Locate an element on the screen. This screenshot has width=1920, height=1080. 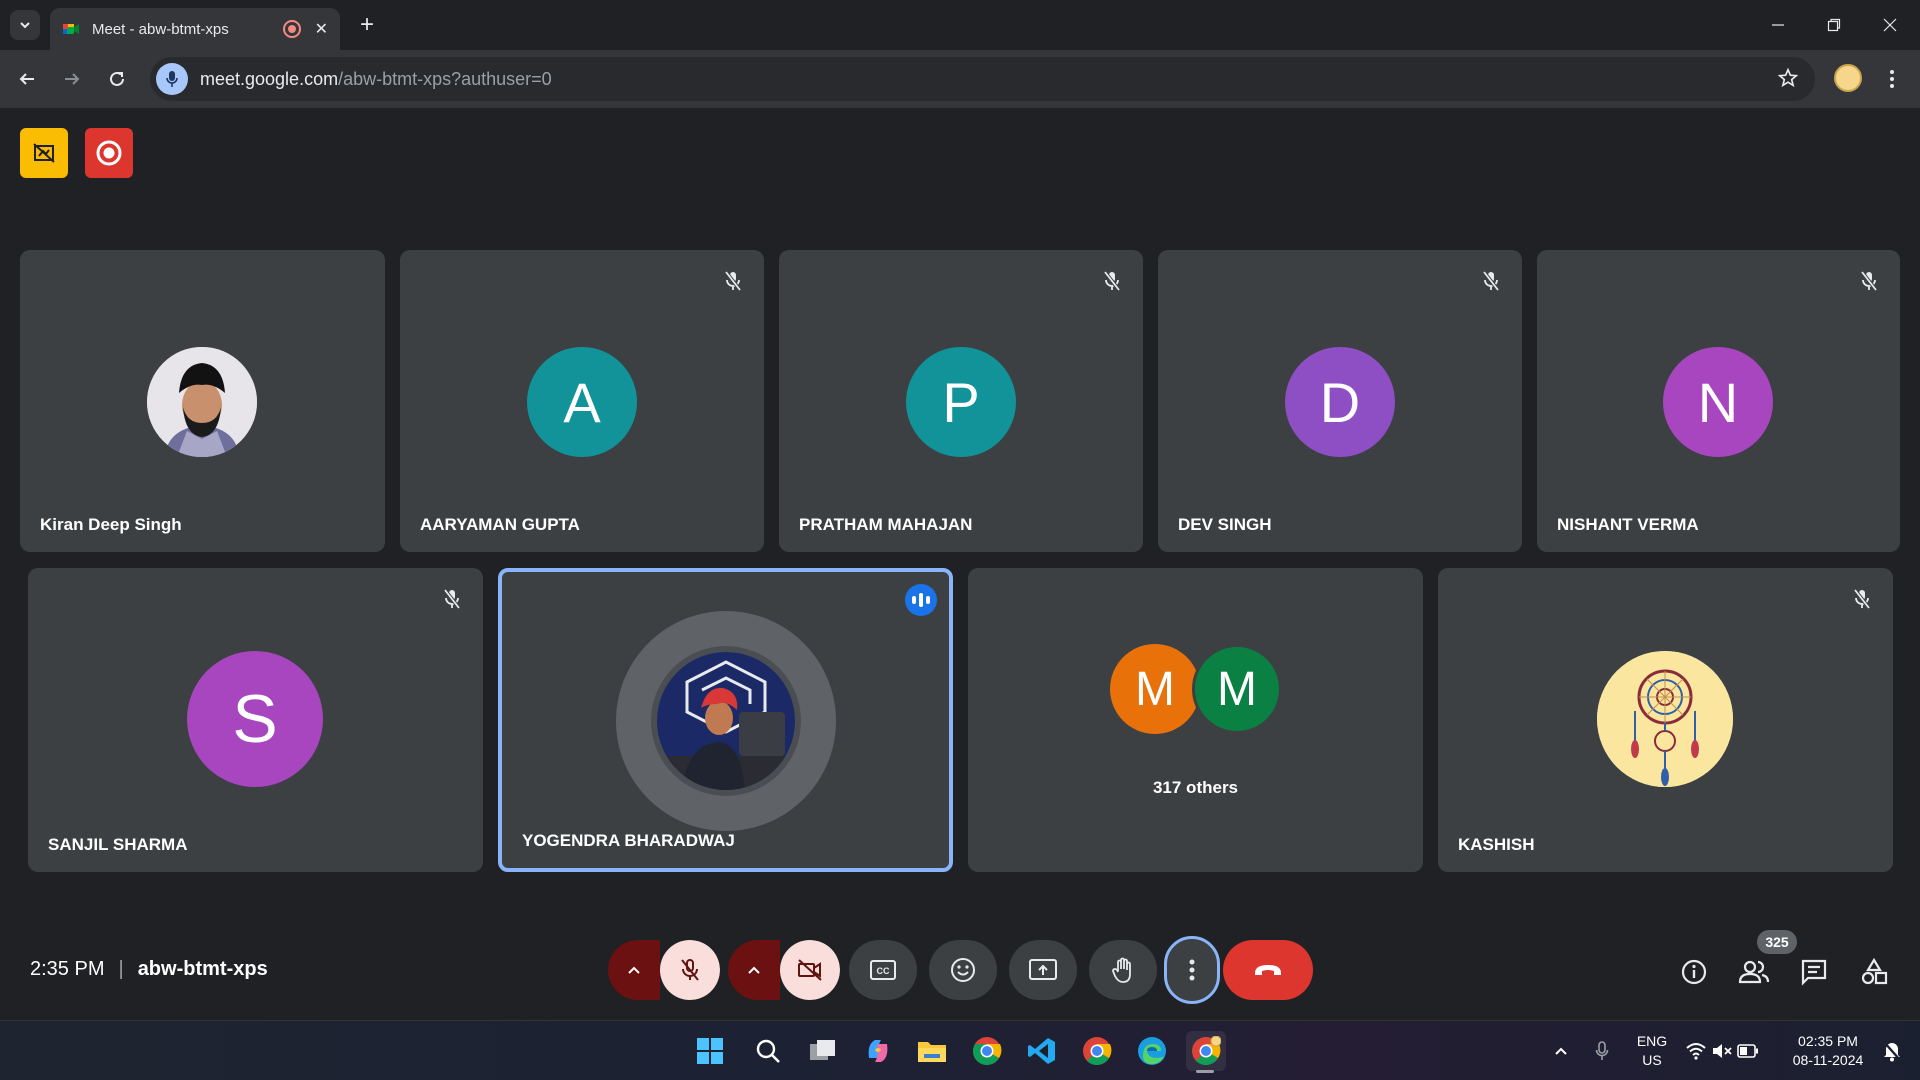
more-options-button is located at coordinates (1192, 970).